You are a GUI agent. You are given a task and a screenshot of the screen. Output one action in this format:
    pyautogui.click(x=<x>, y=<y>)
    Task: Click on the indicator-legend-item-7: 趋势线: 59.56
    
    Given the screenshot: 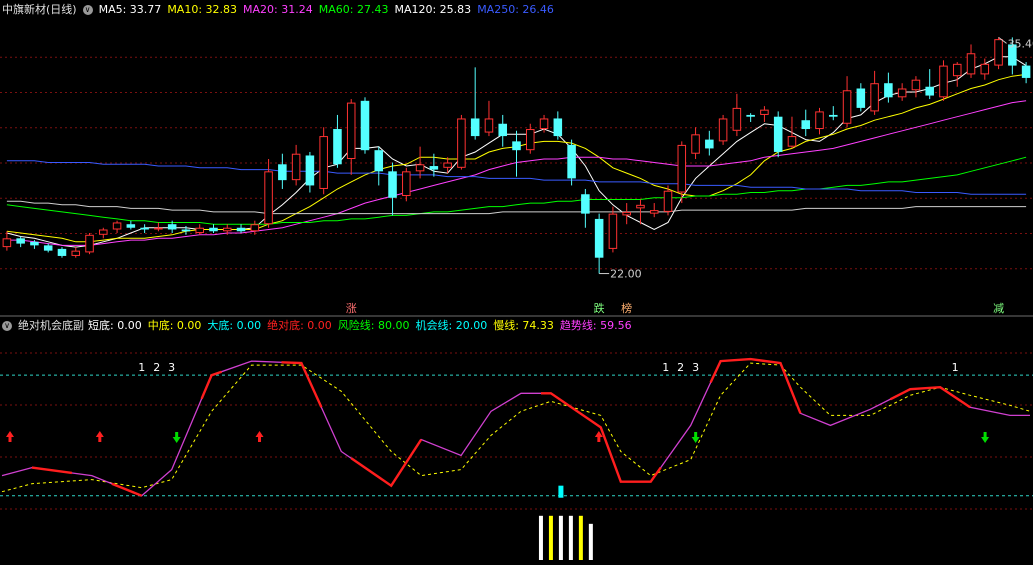 What is the action you would take?
    pyautogui.click(x=595, y=325)
    